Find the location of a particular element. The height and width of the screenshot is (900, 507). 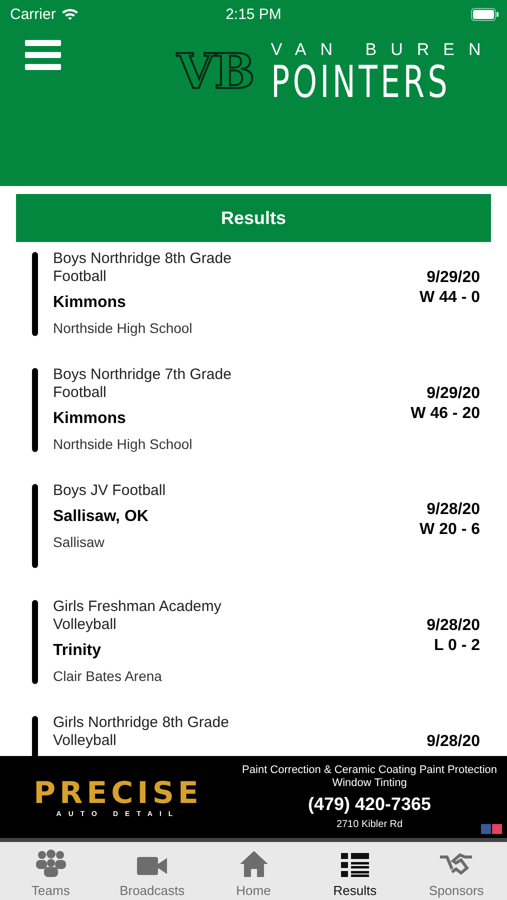

opponent-name: Trinity is located at coordinates (77, 651).